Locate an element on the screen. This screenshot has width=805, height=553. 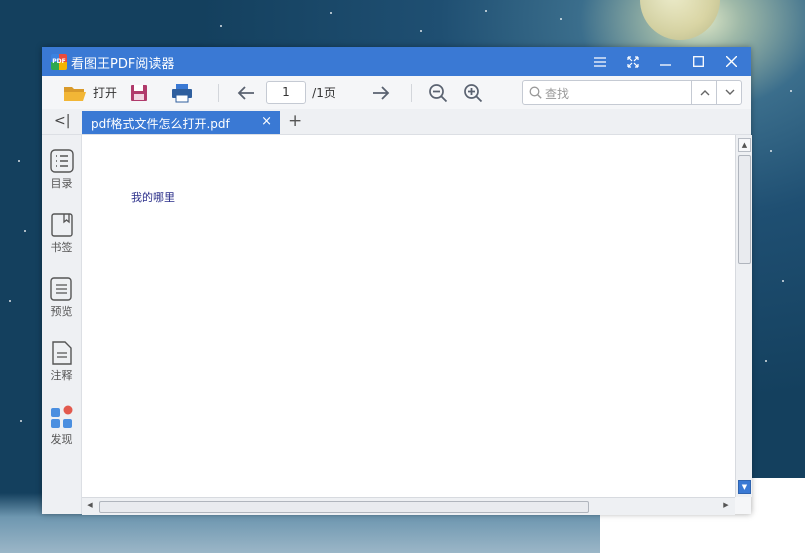
tab-bar: <| pdf格式文件怎么打开.pdf × + is located at coordinates (396, 122).